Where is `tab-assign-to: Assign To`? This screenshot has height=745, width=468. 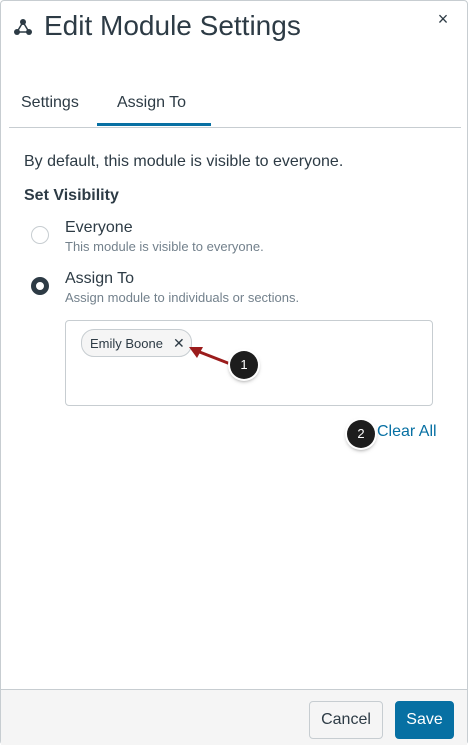 tab-assign-to: Assign To is located at coordinates (151, 103).